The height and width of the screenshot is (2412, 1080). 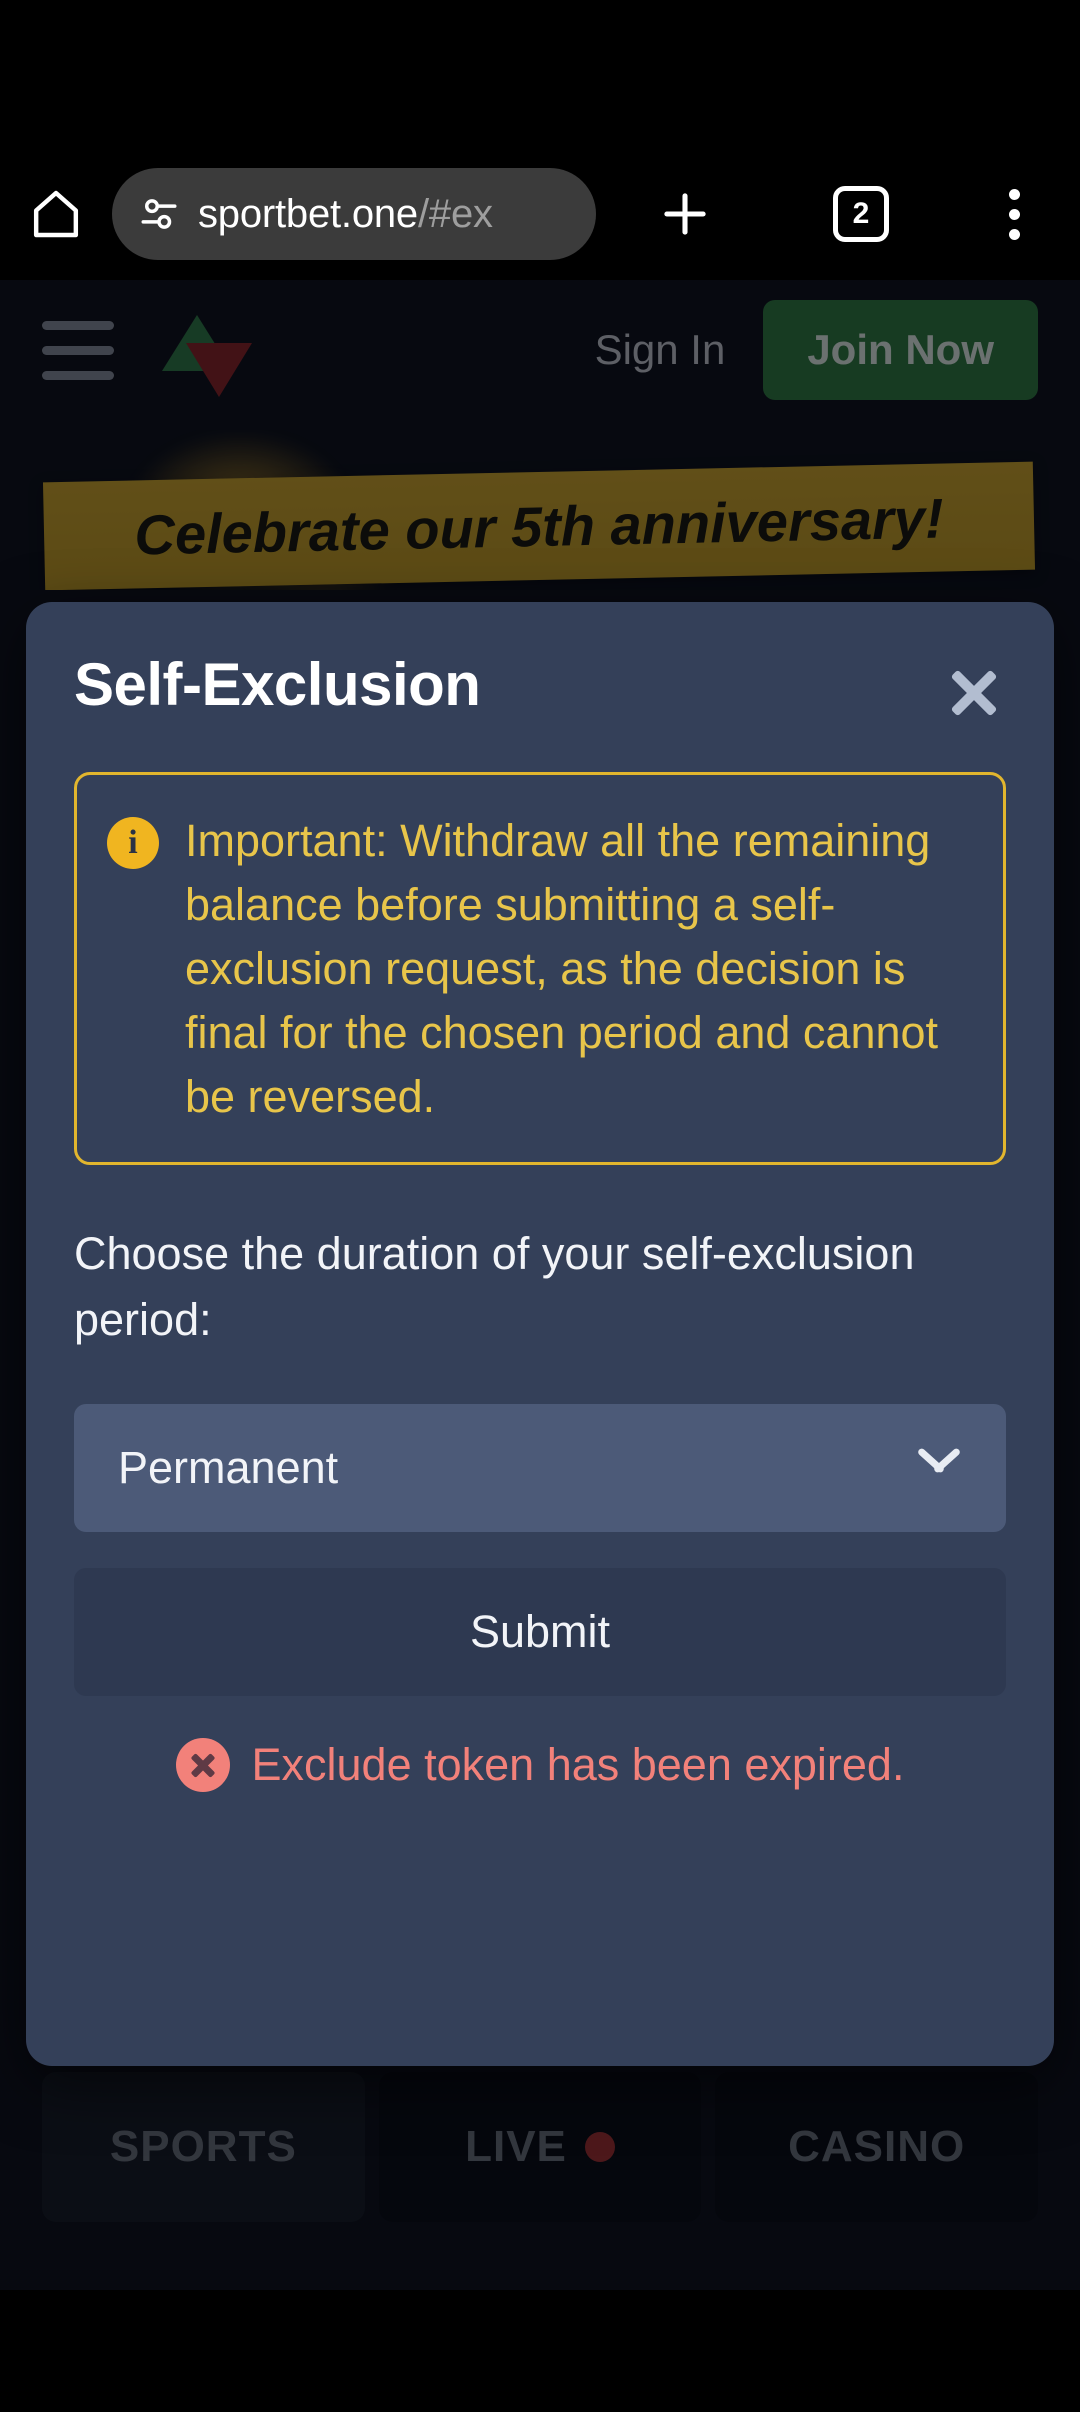 I want to click on error-message: Exclude token has been expired., so click(x=540, y=1764).